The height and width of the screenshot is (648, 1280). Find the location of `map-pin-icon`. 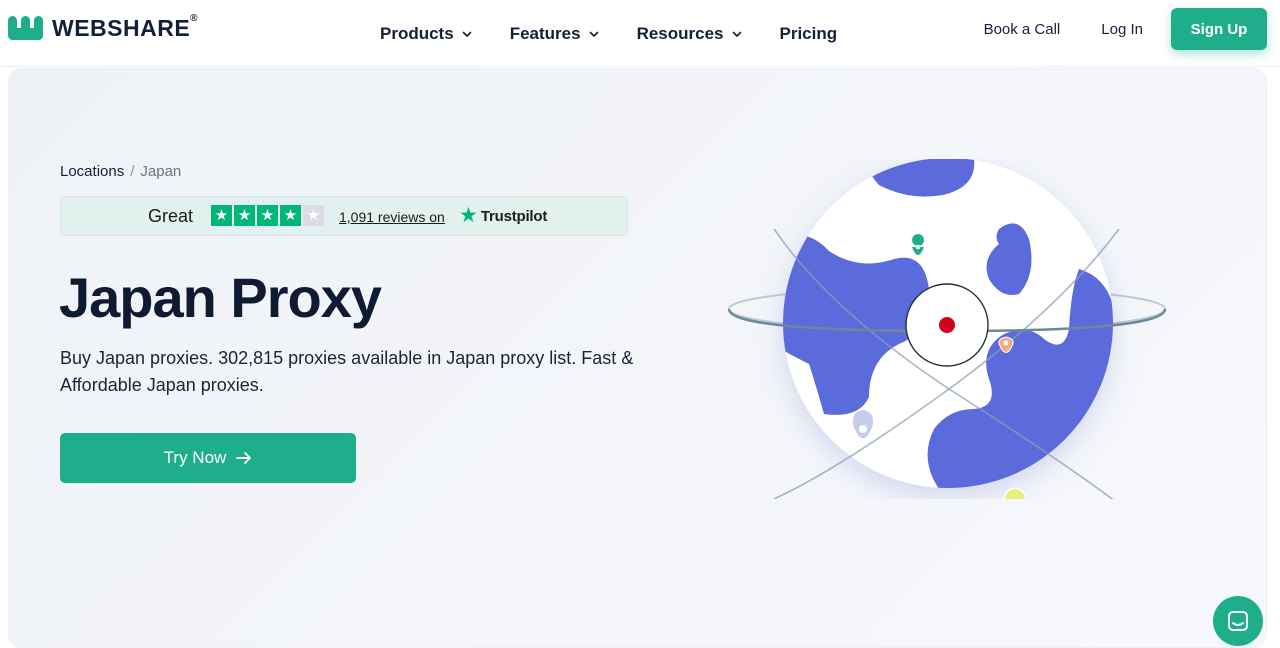

map-pin-icon is located at coordinates (1015, 493).